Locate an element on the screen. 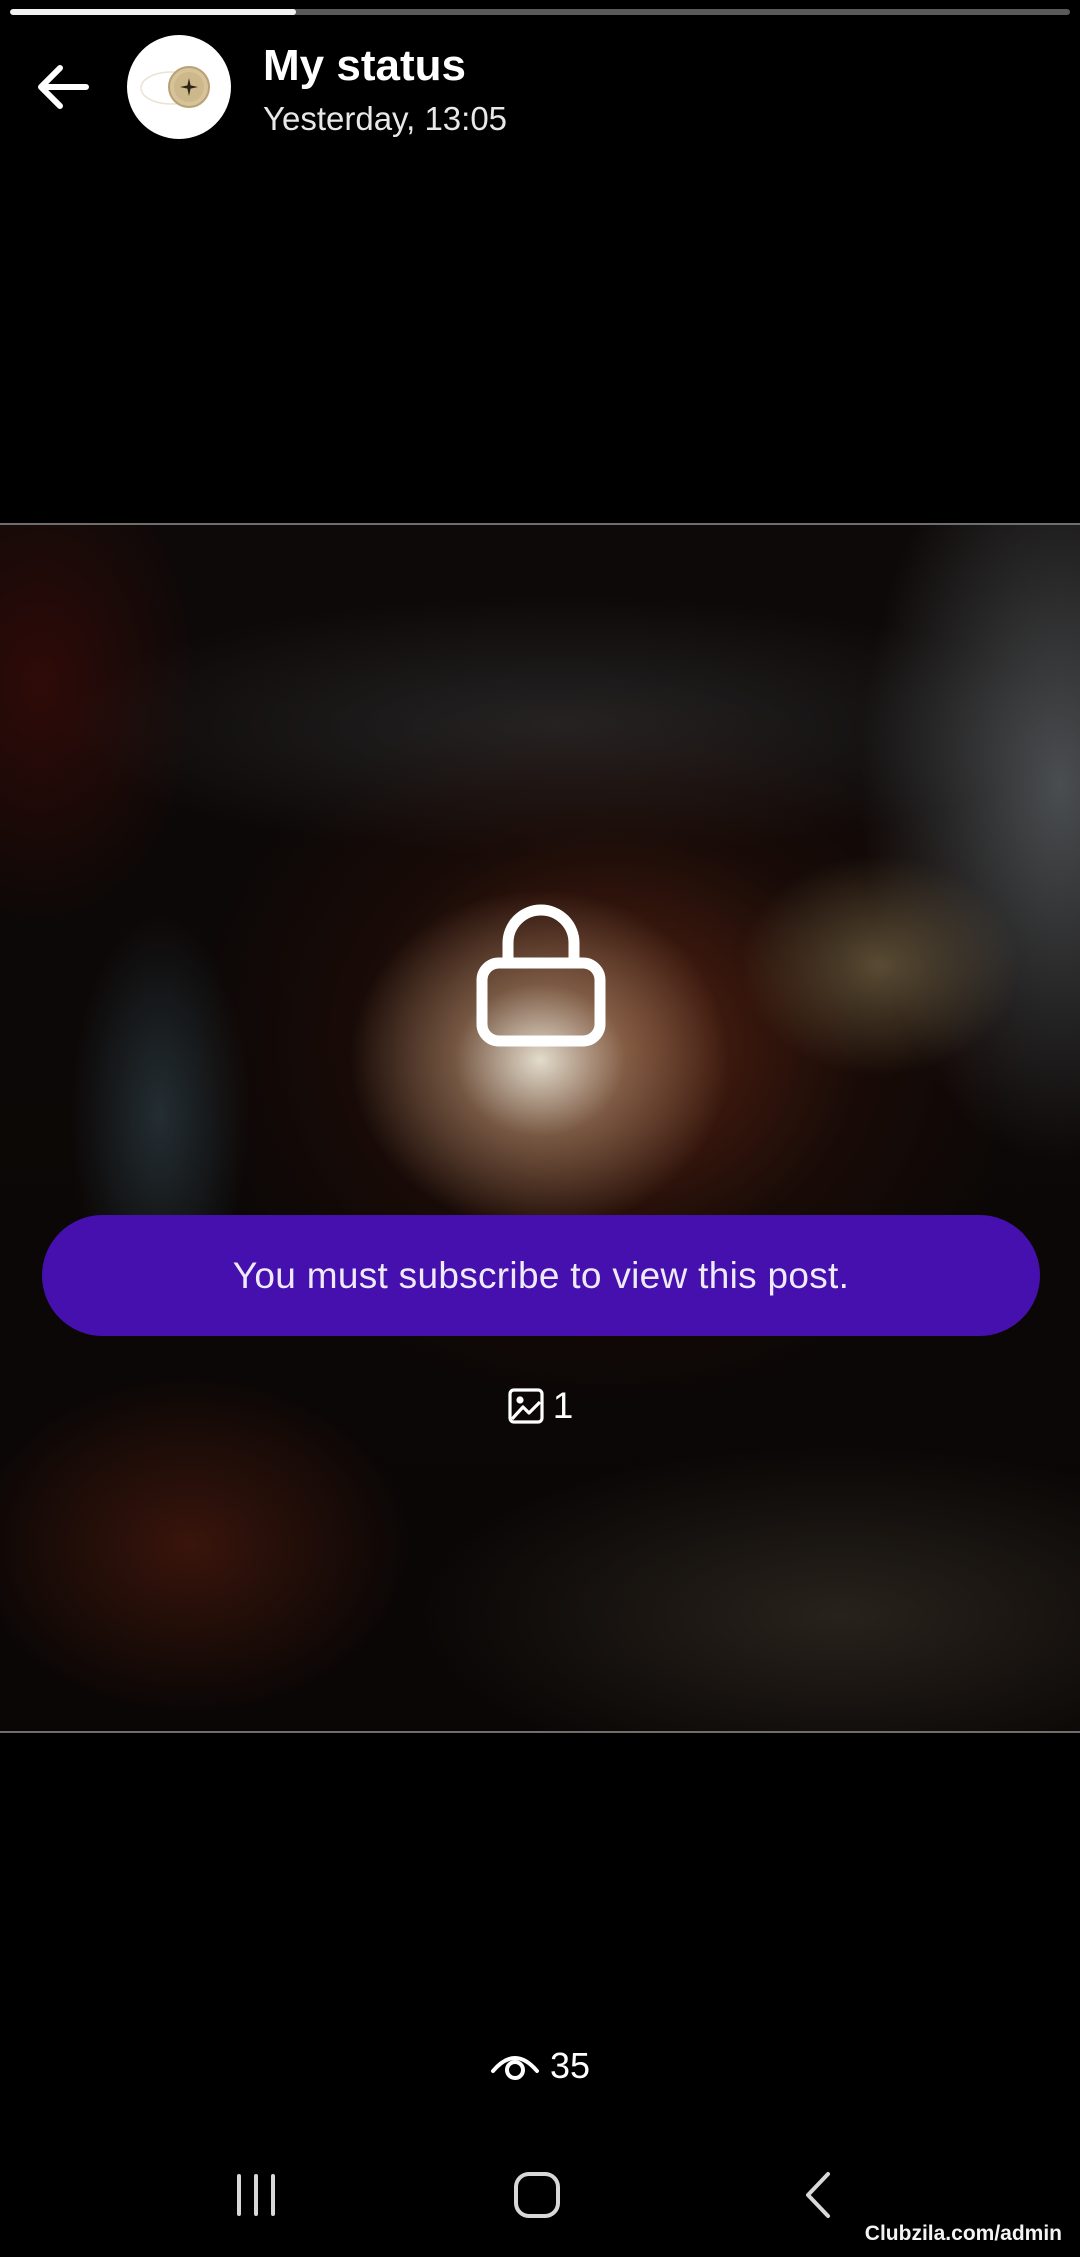 This screenshot has width=1080, height=2257. back-chevron-icon is located at coordinates (818, 2195).